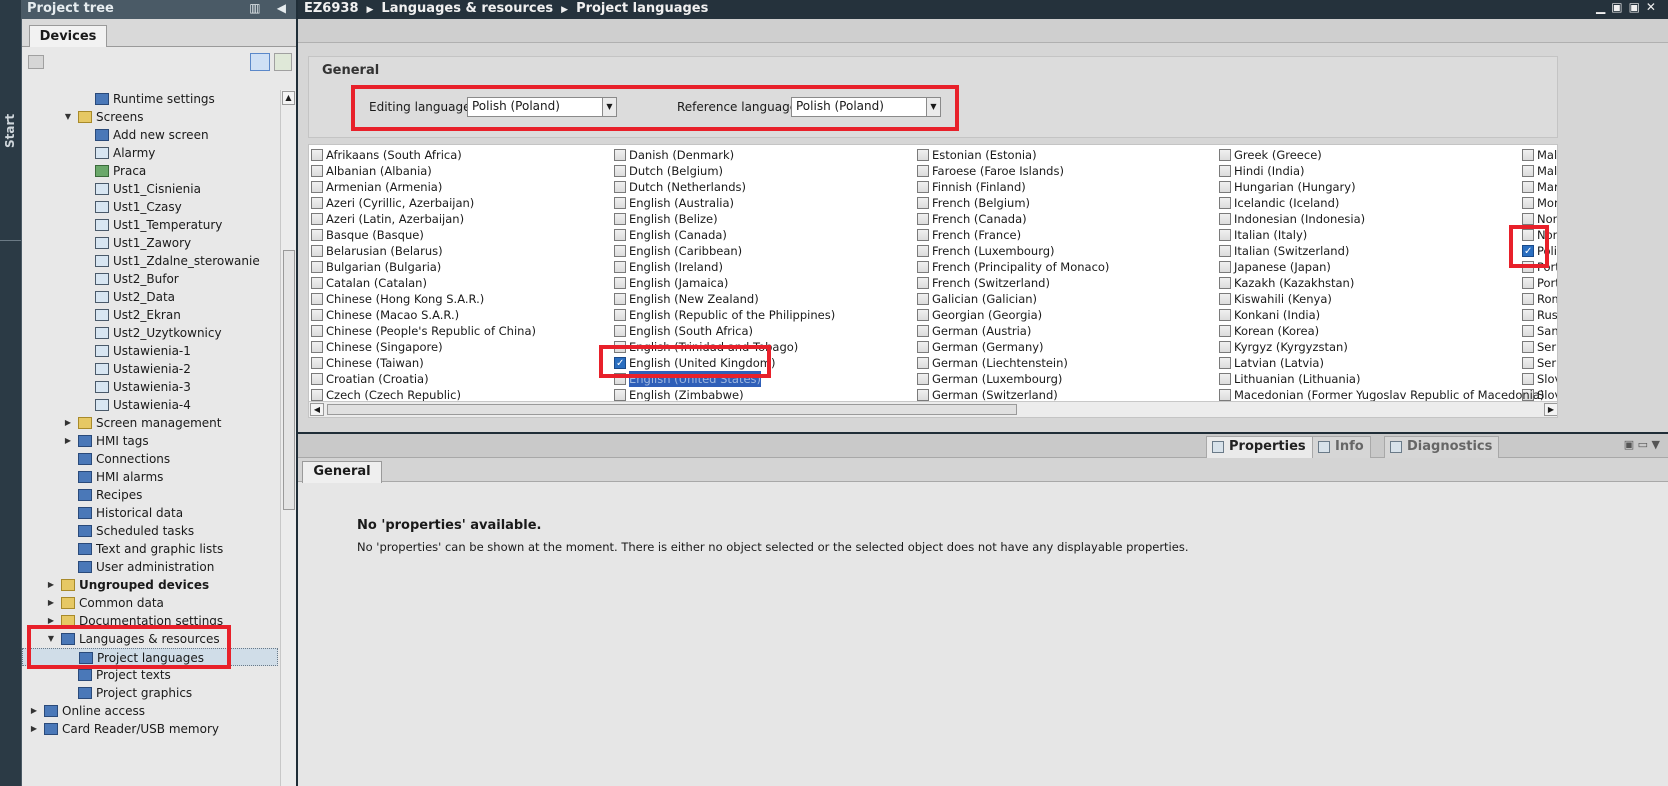 This screenshot has height=786, width=1668. I want to click on tree-item: ▶ Card Reader/USB memory, so click(150, 729).